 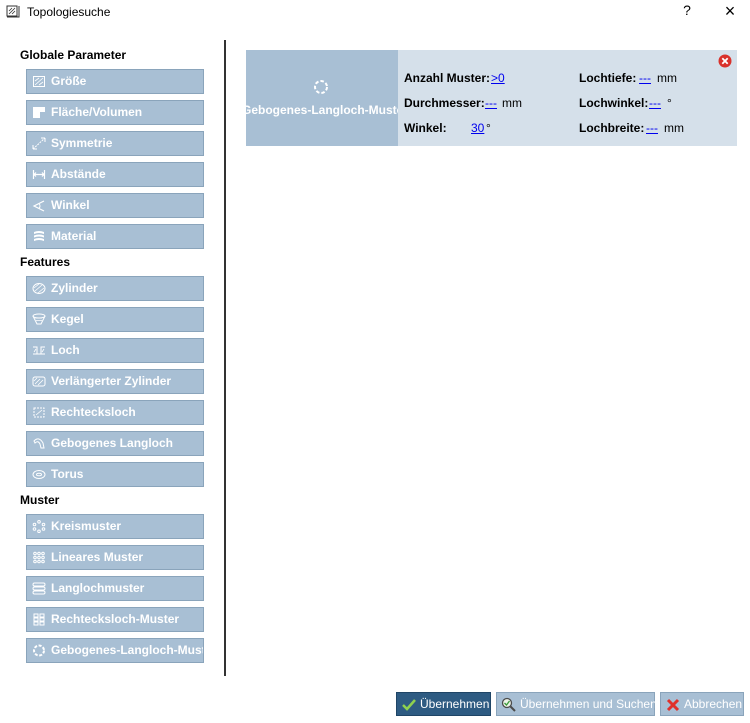 I want to click on durchmesser-label: Durchmesser:, so click(x=444, y=103).